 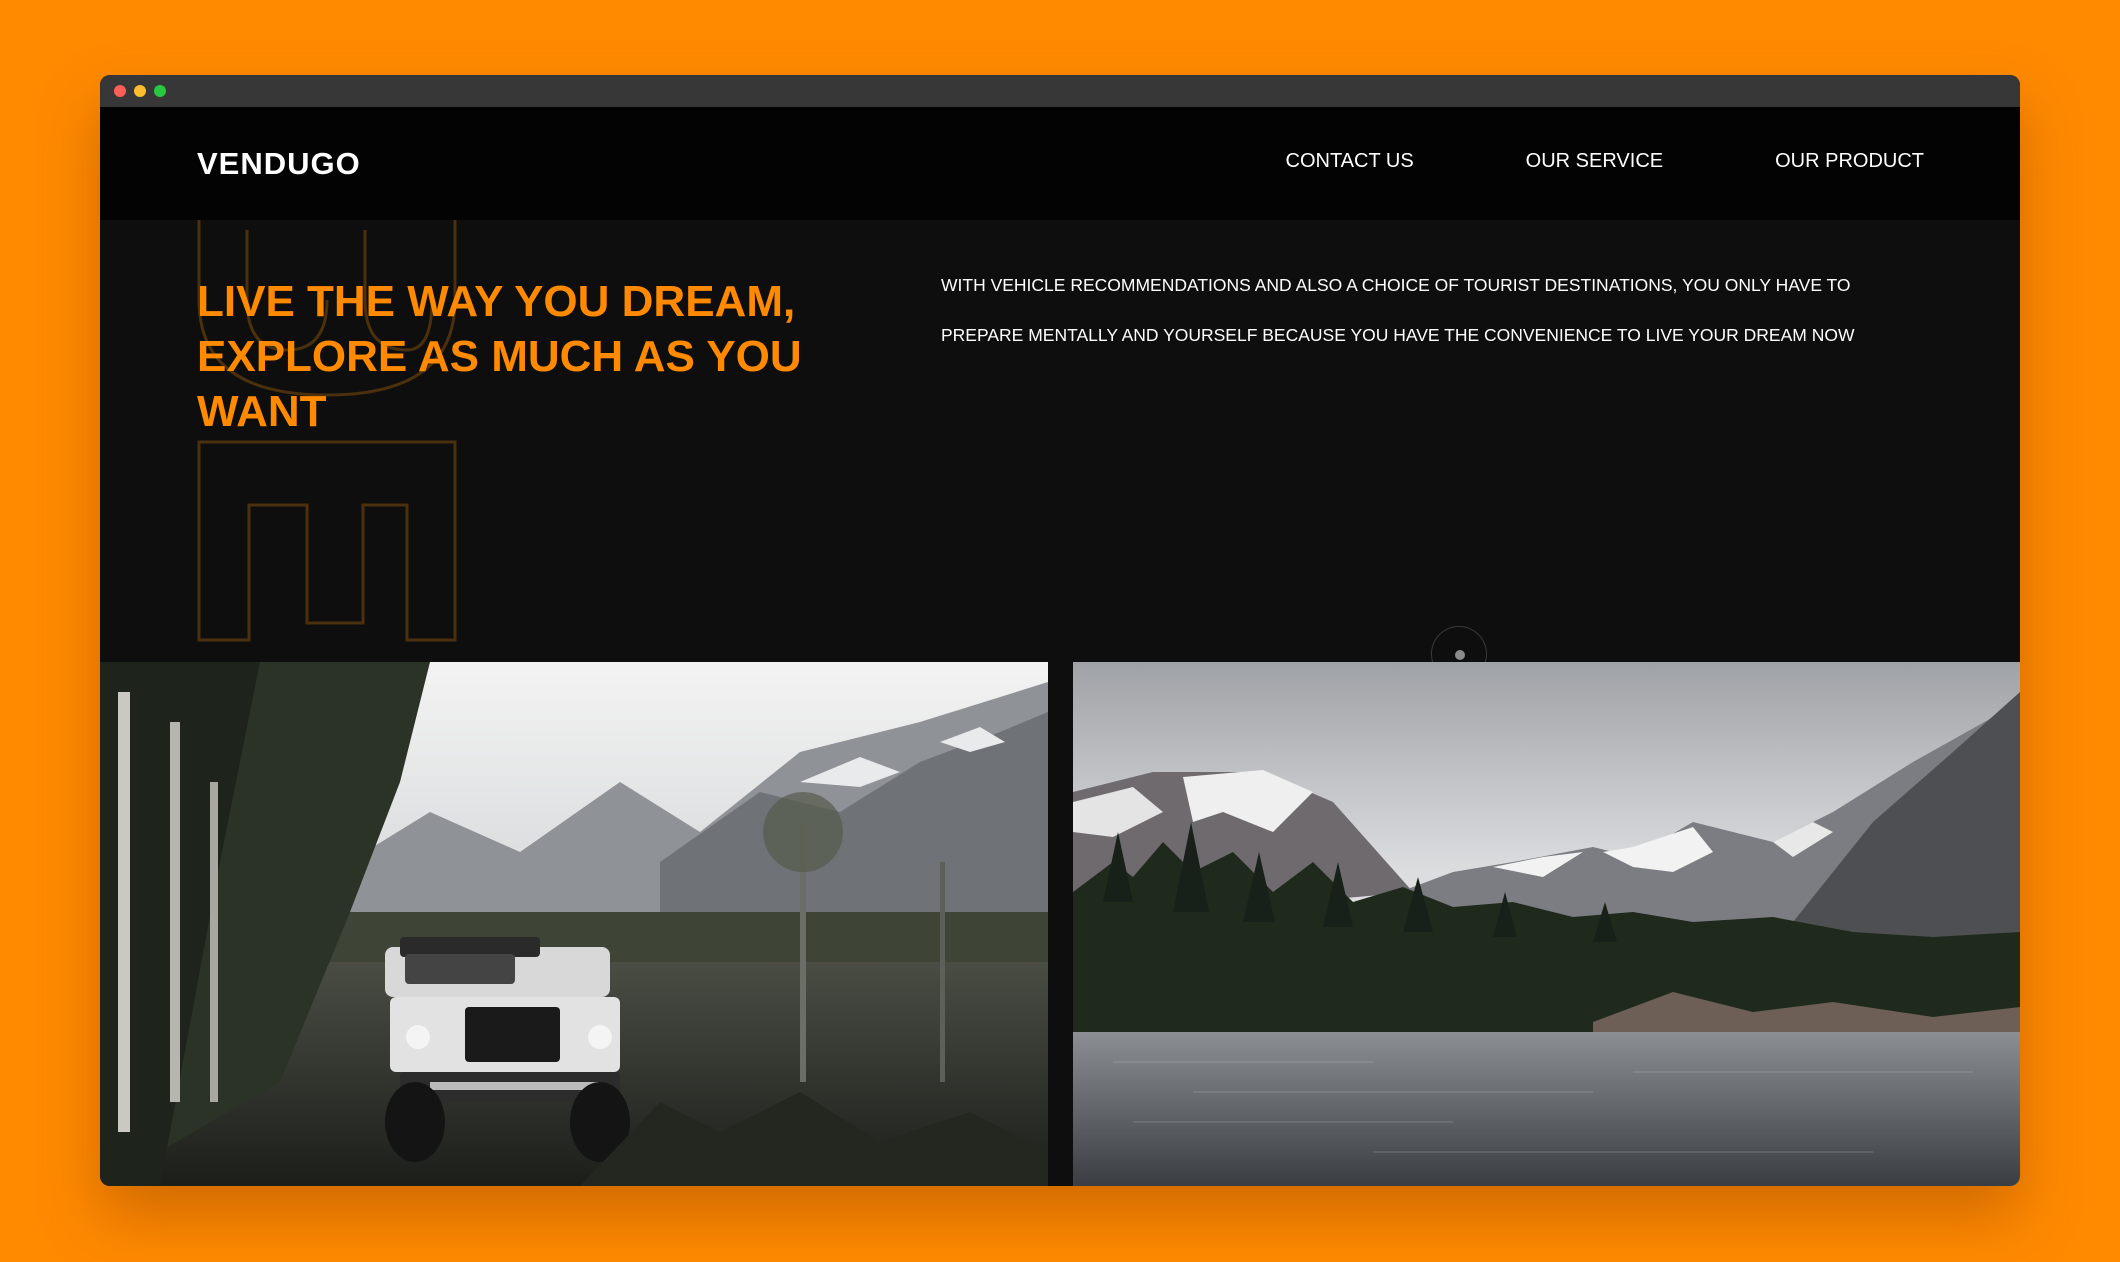 I want to click on nav-link-our-product: OUR PRODUCT, so click(x=1849, y=161).